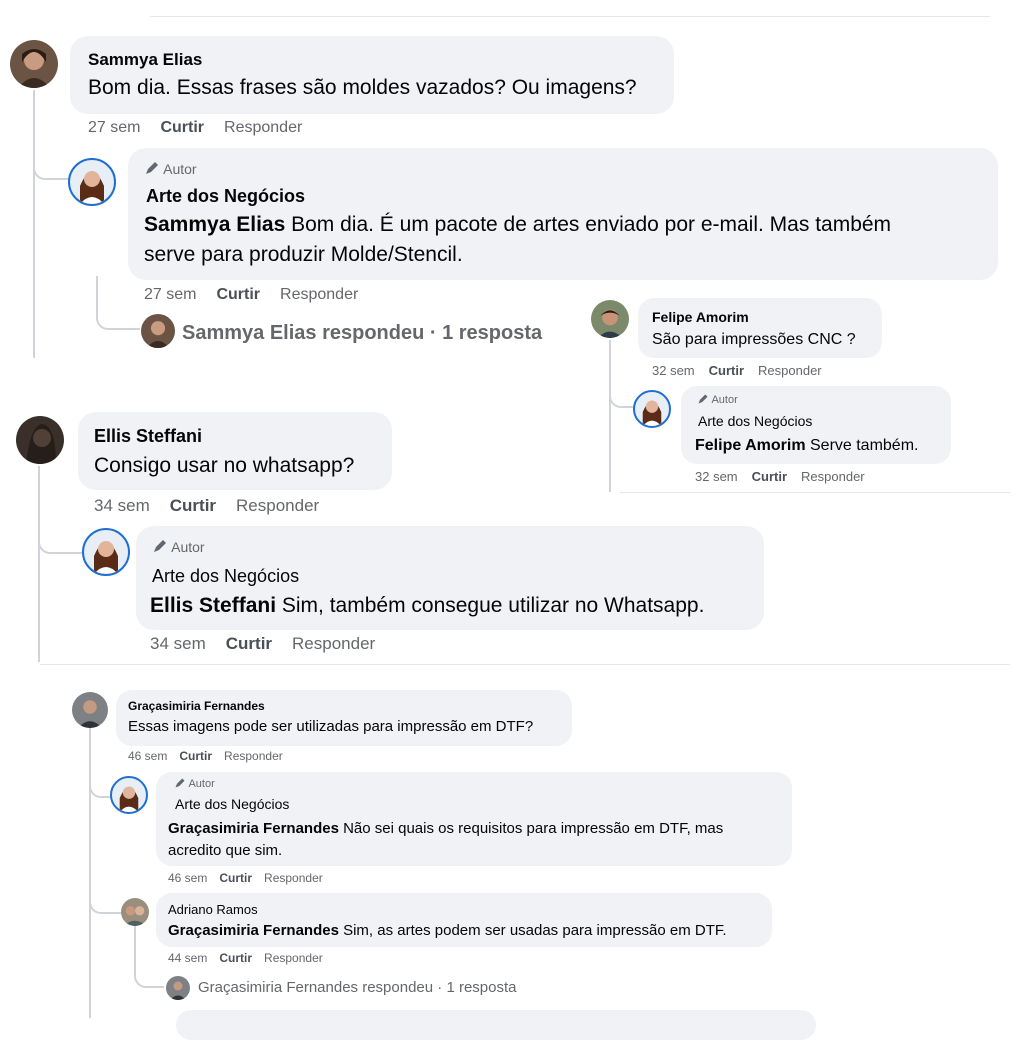 This screenshot has width=1024, height=1040. What do you see at coordinates (255, 958) in the screenshot?
I see `reply-meta: 44 sem Curtir Responder` at bounding box center [255, 958].